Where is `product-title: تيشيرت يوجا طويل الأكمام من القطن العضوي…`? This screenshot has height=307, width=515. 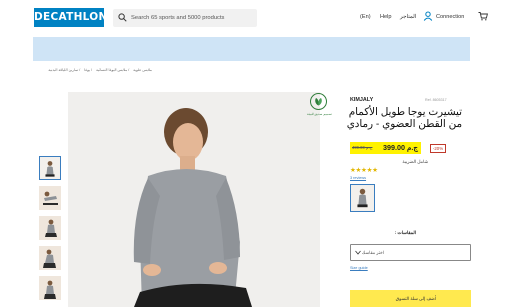 product-title: تيشيرت يوجا طويل الأكمام من القطن العضوي… is located at coordinates (404, 118).